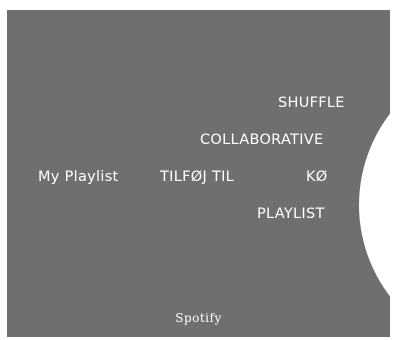  Describe the element at coordinates (261, 140) in the screenshot. I see `collaborative-option: COLLABORATIVE` at that location.